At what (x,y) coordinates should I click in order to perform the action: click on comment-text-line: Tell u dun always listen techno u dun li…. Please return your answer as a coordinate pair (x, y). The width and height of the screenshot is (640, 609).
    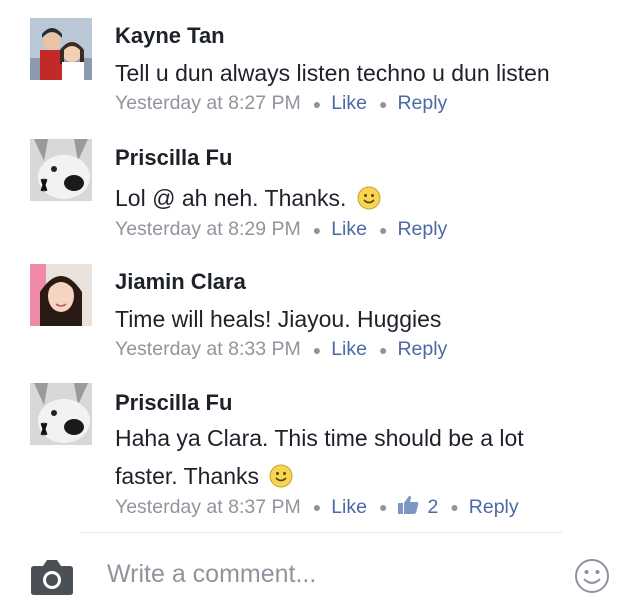
    Looking at the image, I should click on (332, 73).